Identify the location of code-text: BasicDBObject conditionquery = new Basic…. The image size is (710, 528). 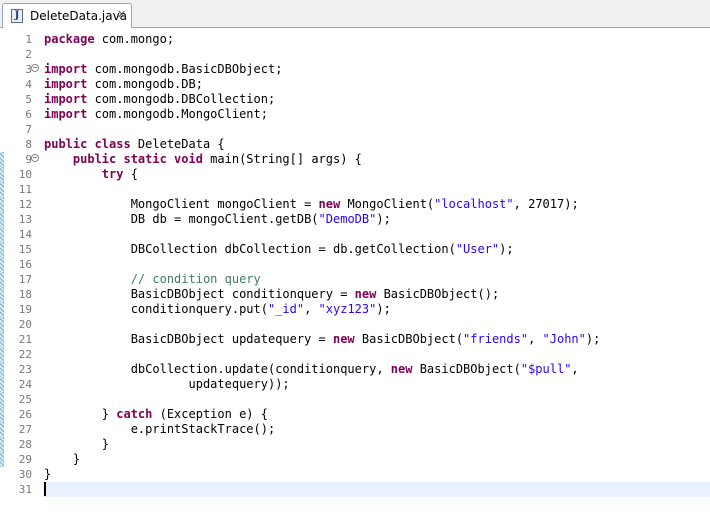
(272, 294).